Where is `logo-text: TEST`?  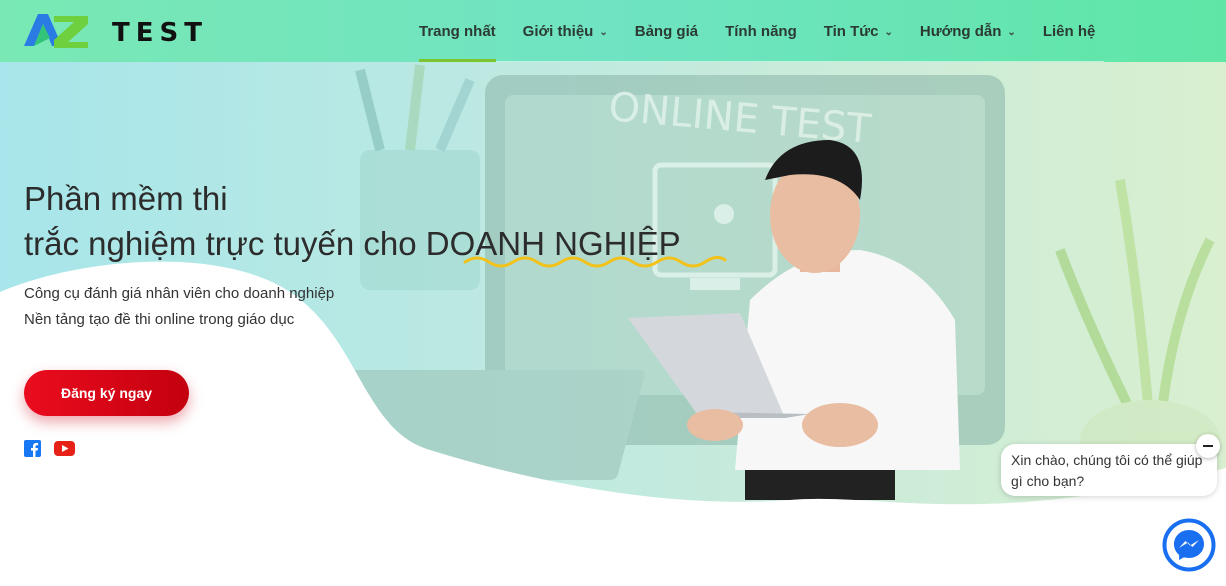 logo-text: TEST is located at coordinates (160, 33).